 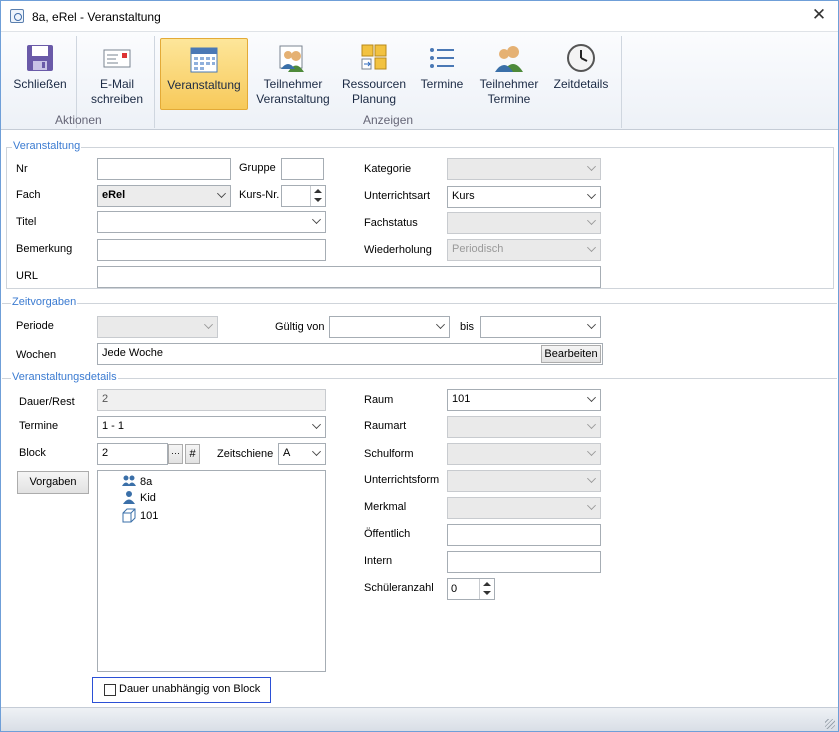 I want to click on teilnehmer-termine-button: Teilnehmer Termine, so click(x=509, y=74).